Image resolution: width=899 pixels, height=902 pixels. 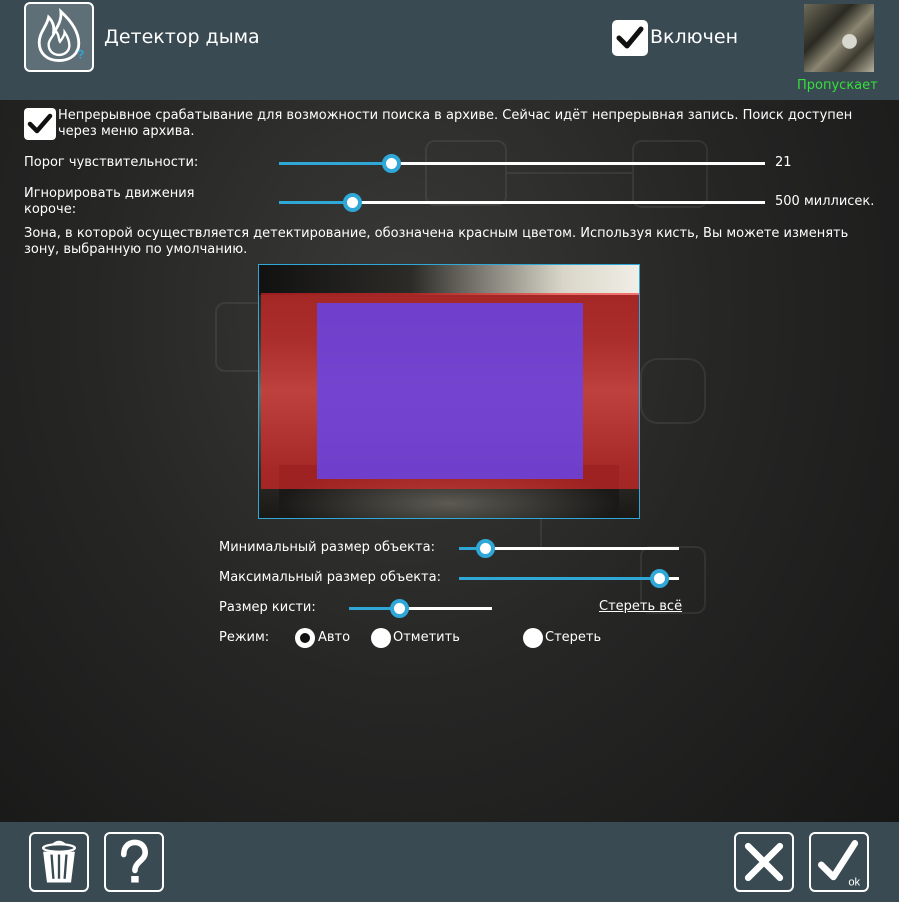 I want to click on enabled-checkbox, so click(x=630, y=38).